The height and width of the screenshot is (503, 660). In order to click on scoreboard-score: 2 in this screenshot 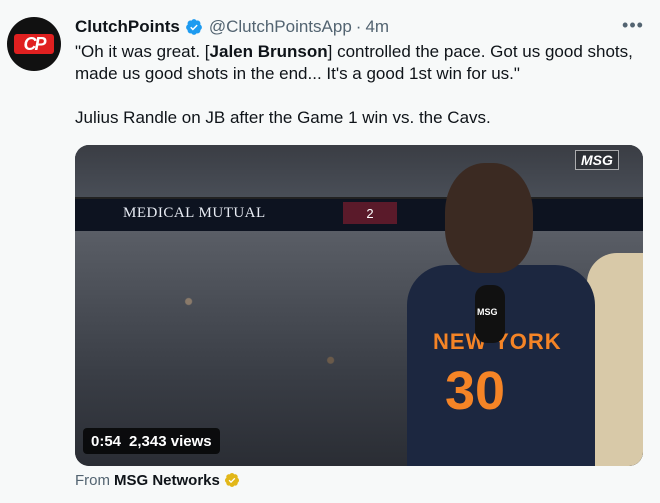, I will do `click(370, 213)`.